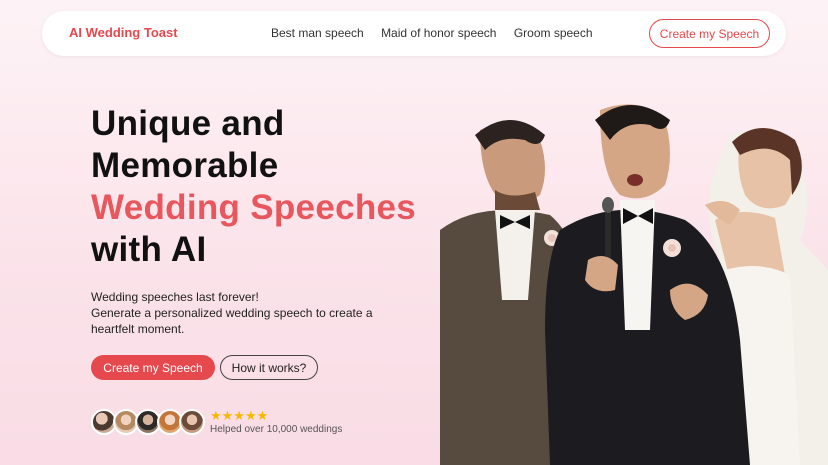  I want to click on hero-title-line-1: Unique and, so click(188, 123).